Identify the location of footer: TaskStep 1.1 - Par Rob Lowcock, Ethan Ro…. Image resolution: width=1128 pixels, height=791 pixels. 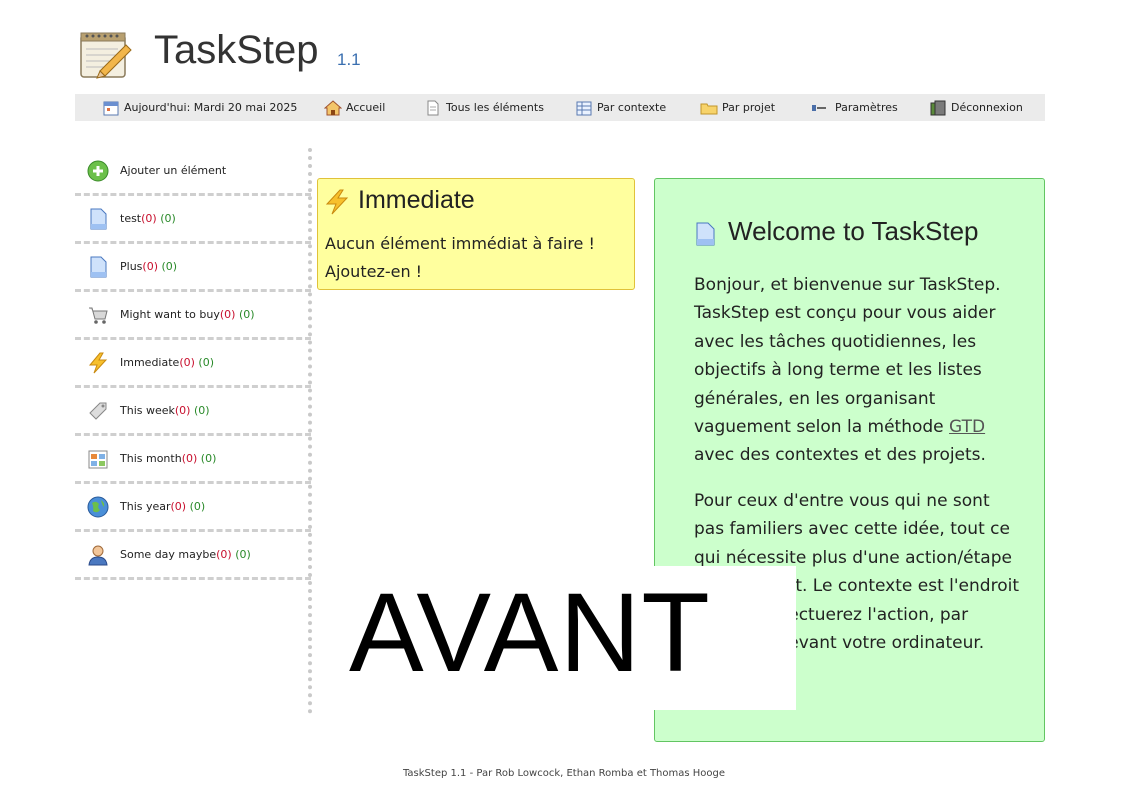
(564, 773).